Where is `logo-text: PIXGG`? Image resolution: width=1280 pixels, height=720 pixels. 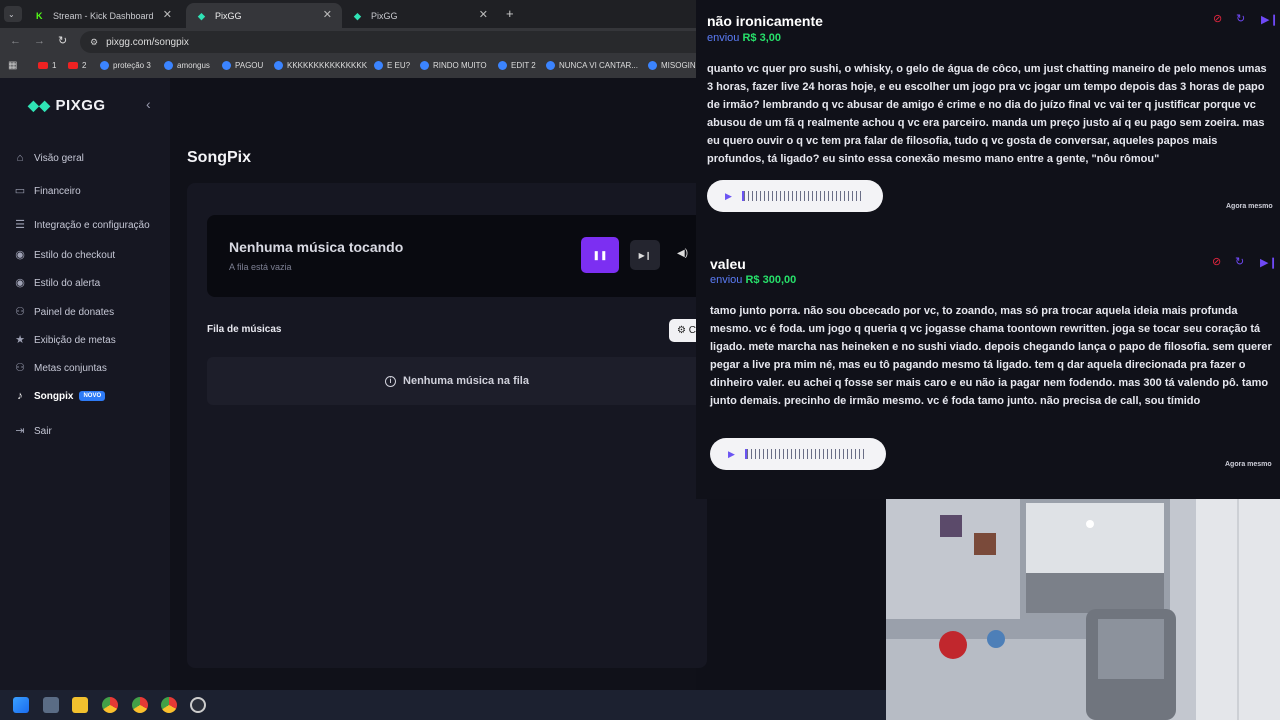
logo-text: PIXGG is located at coordinates (80, 105).